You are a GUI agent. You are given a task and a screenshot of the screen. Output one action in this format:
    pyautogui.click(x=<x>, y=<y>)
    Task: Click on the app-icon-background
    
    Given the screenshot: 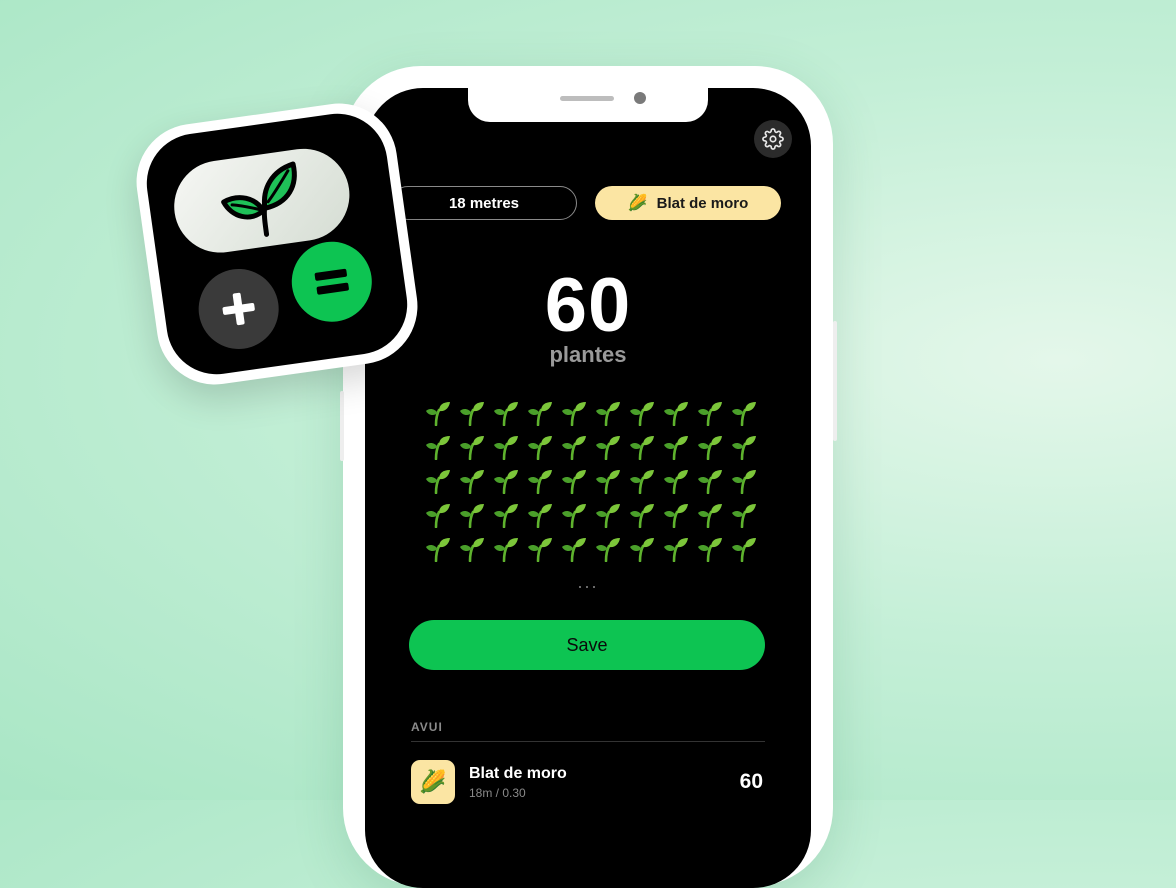 What is the action you would take?
    pyautogui.click(x=277, y=244)
    